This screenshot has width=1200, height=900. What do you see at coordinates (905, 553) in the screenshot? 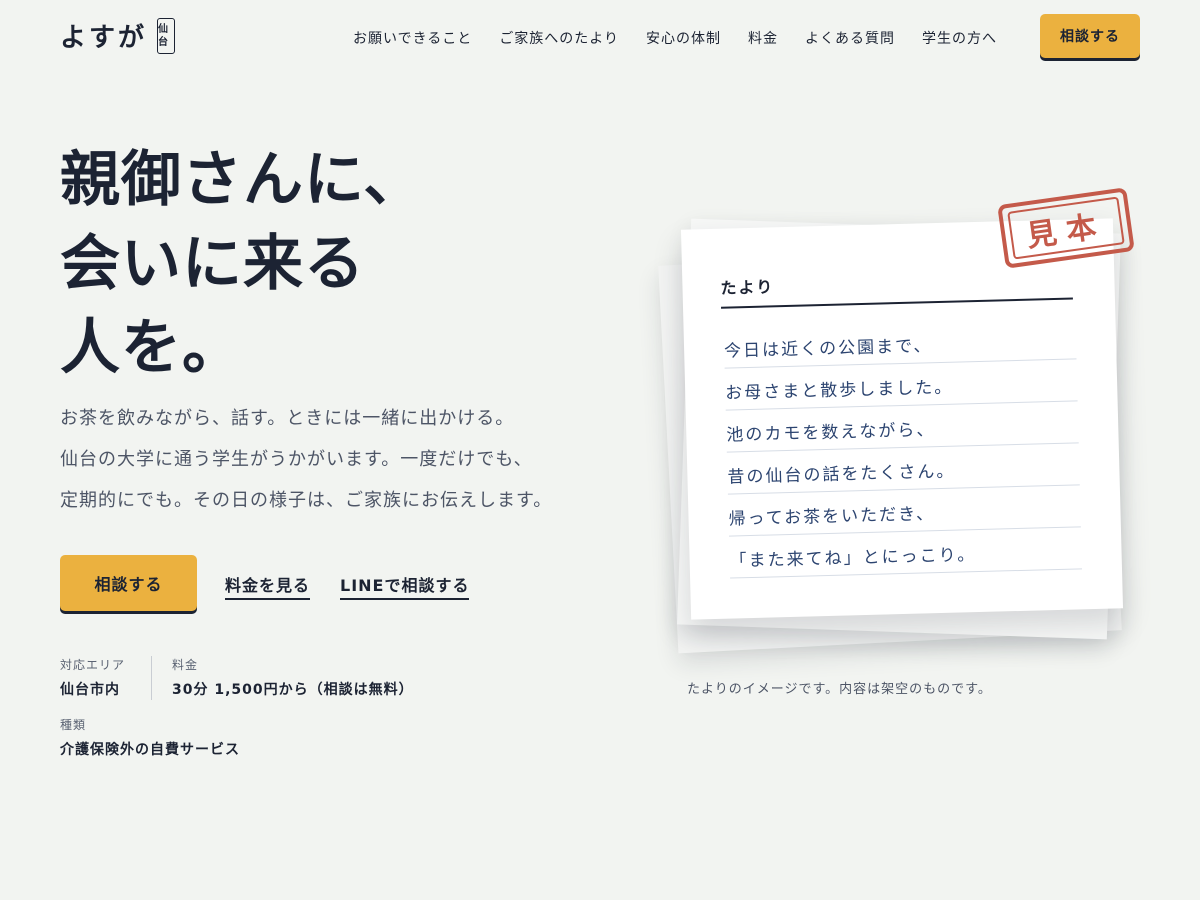
I see `letter-line: 「また来てね」とにっこり。` at bounding box center [905, 553].